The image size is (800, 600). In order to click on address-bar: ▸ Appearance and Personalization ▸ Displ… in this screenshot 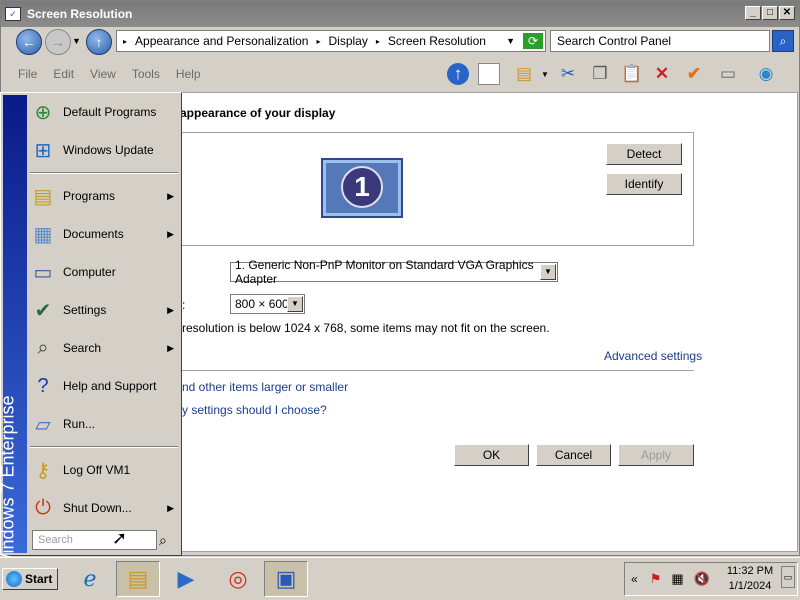, I will do `click(331, 41)`.